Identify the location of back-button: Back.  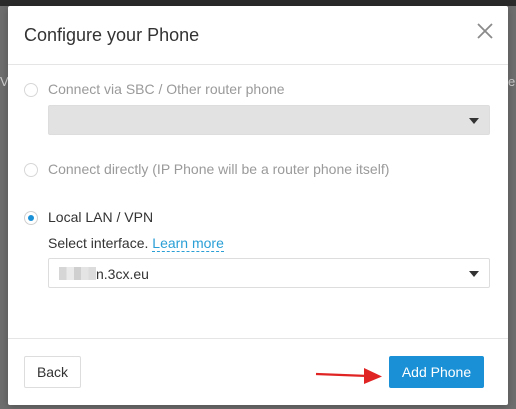
(52, 372).